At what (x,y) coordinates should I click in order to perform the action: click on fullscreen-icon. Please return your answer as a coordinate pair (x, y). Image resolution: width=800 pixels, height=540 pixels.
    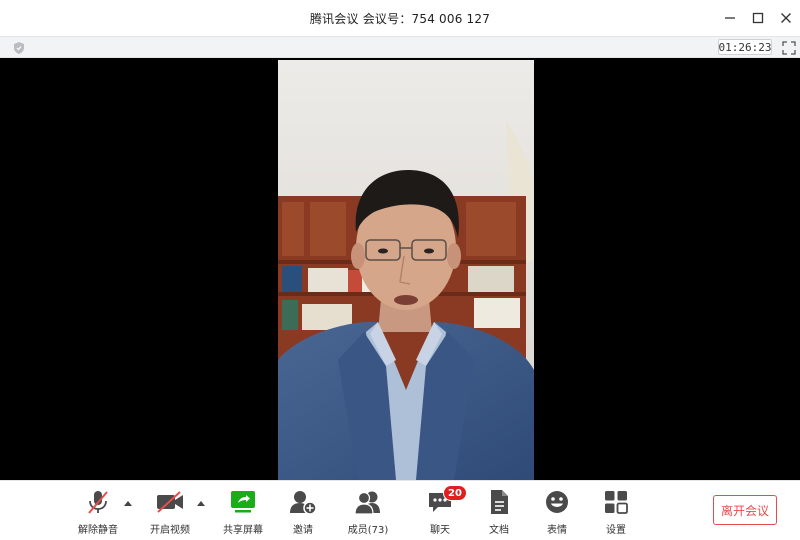
    Looking at the image, I should click on (789, 47).